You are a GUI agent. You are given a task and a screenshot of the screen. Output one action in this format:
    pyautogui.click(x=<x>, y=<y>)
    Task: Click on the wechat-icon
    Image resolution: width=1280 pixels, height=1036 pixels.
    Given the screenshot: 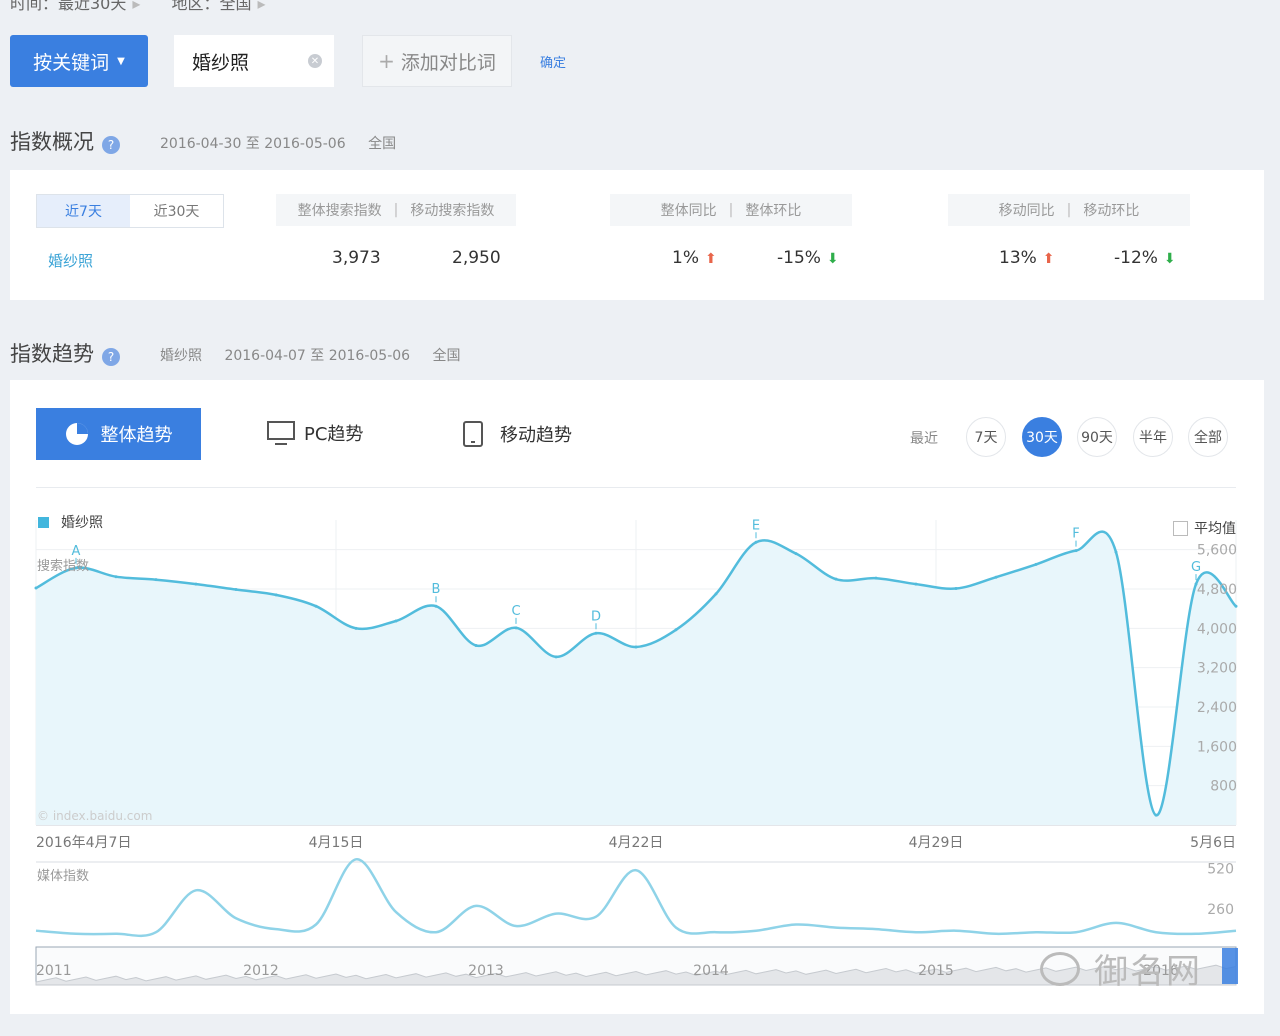 What is the action you would take?
    pyautogui.click(x=1060, y=968)
    